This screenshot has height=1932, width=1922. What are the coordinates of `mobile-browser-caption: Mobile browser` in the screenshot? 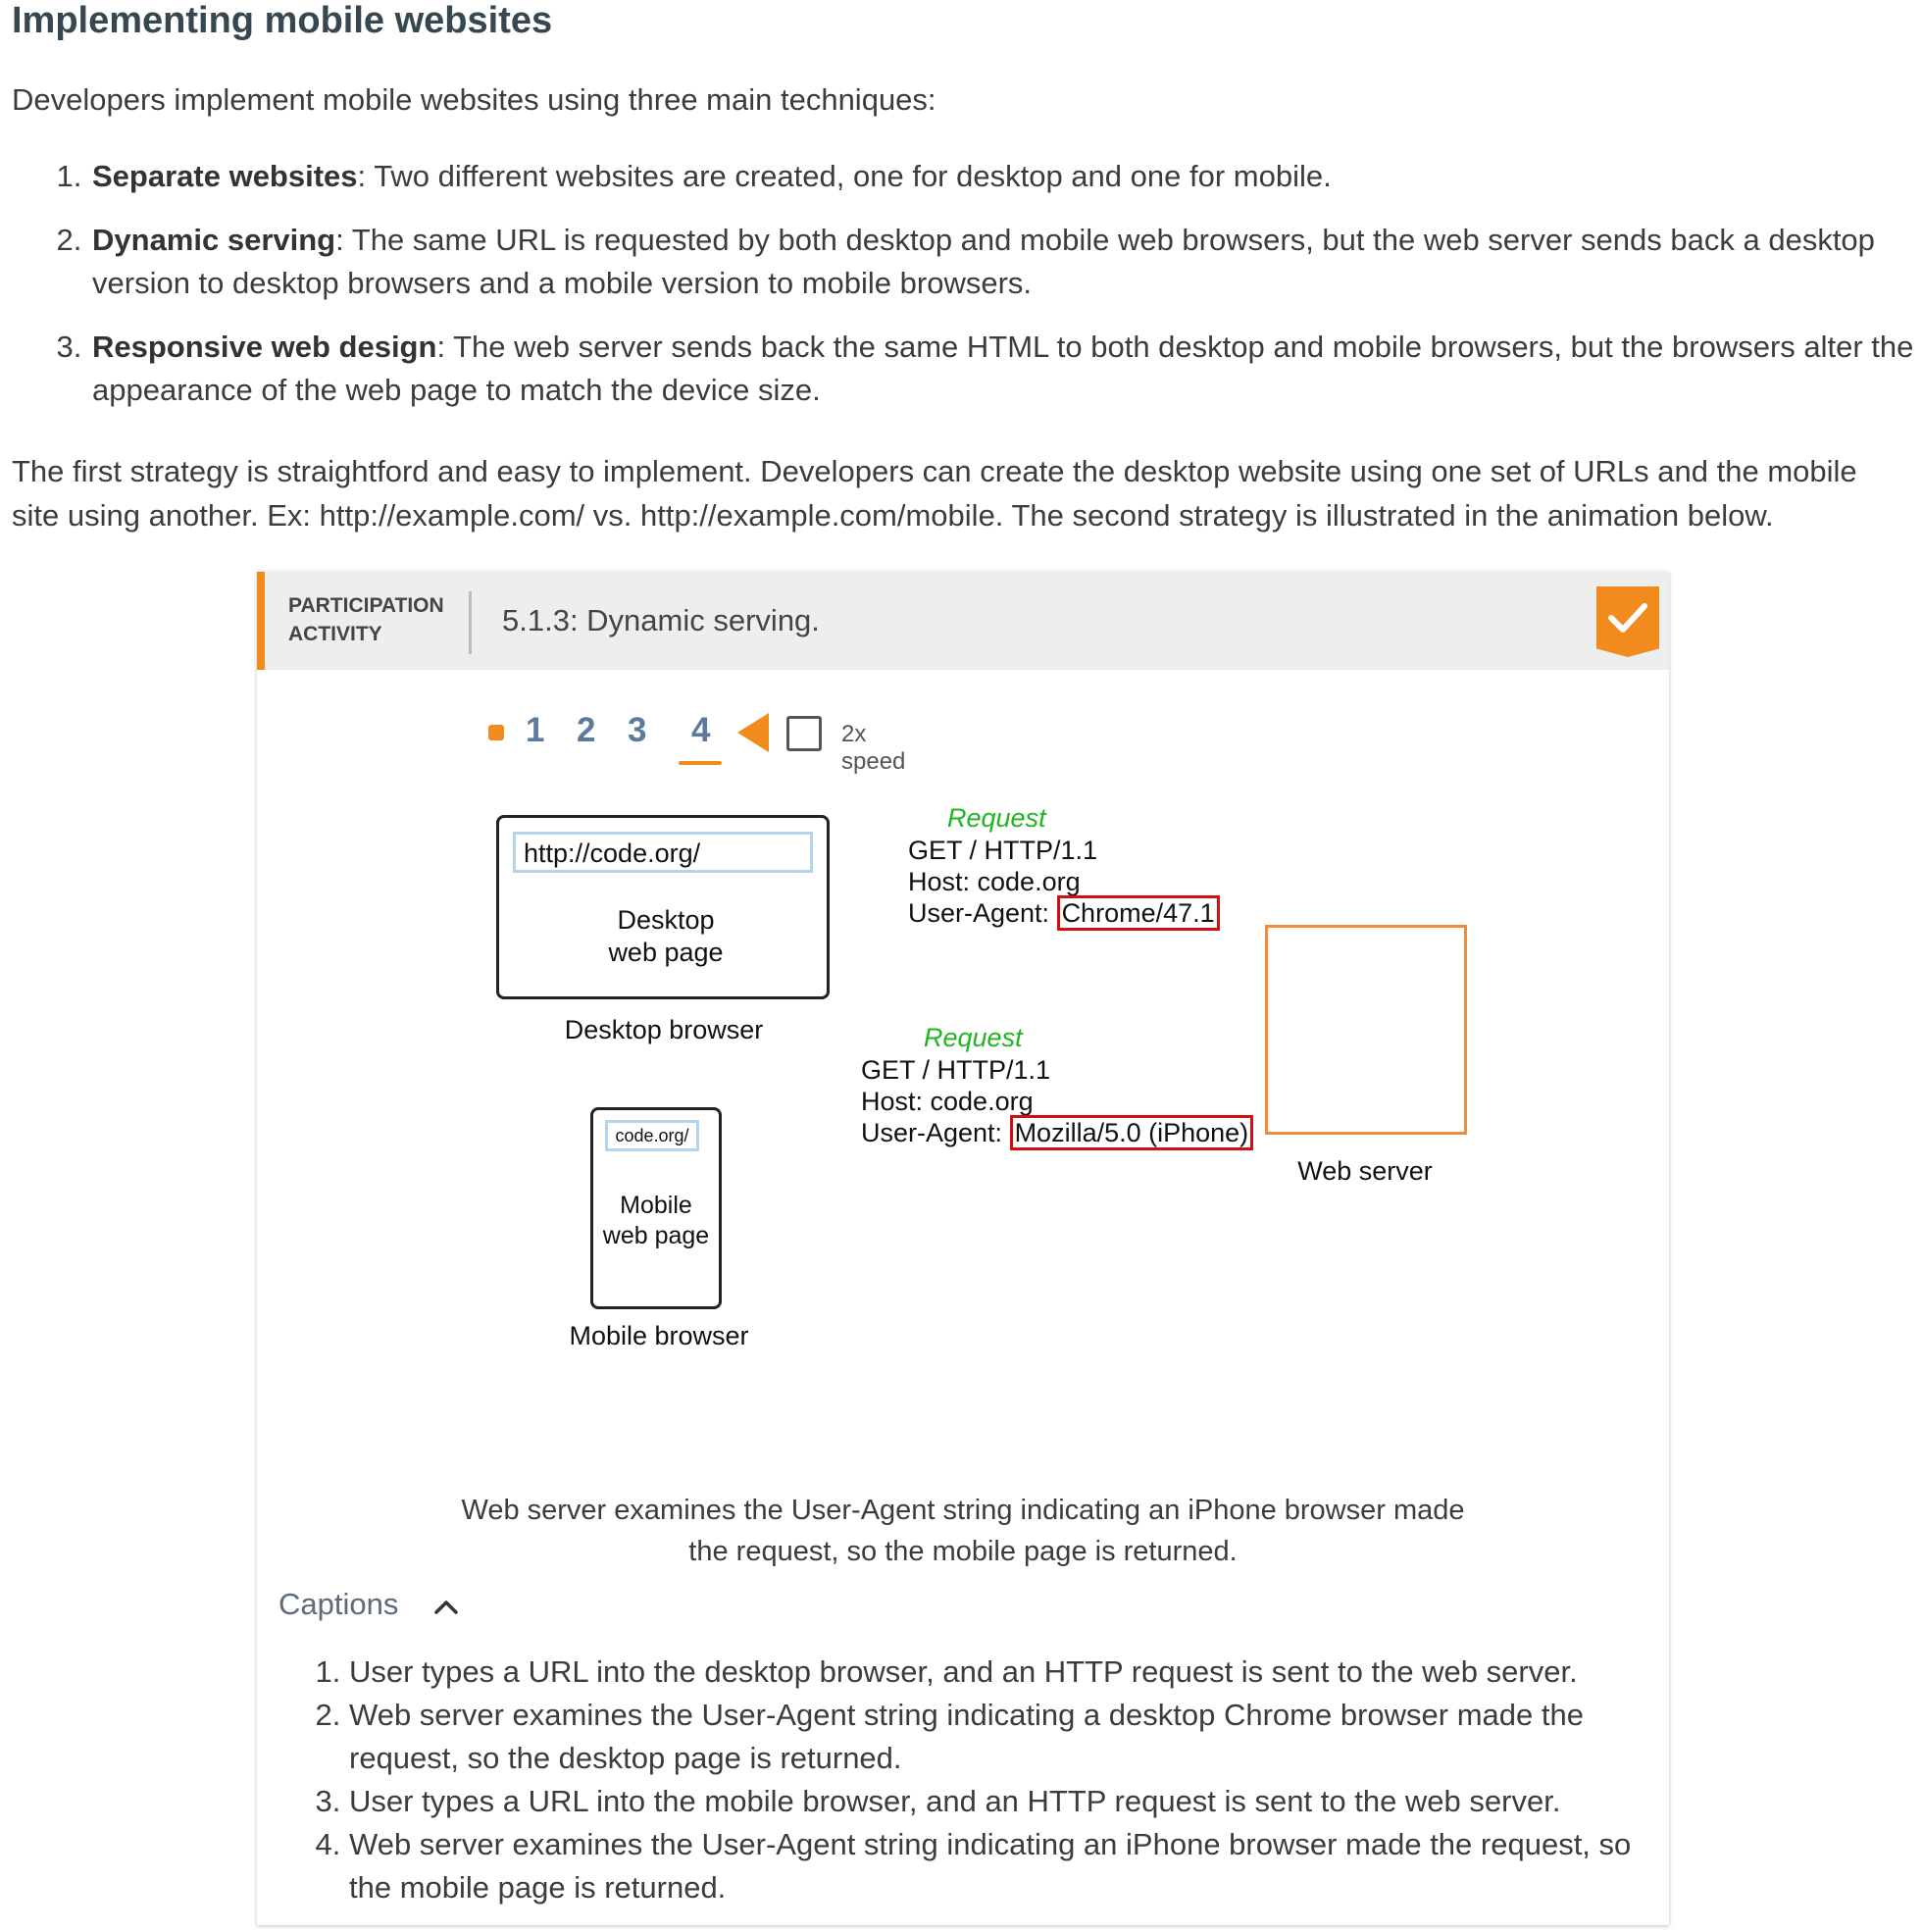 It's located at (659, 1336).